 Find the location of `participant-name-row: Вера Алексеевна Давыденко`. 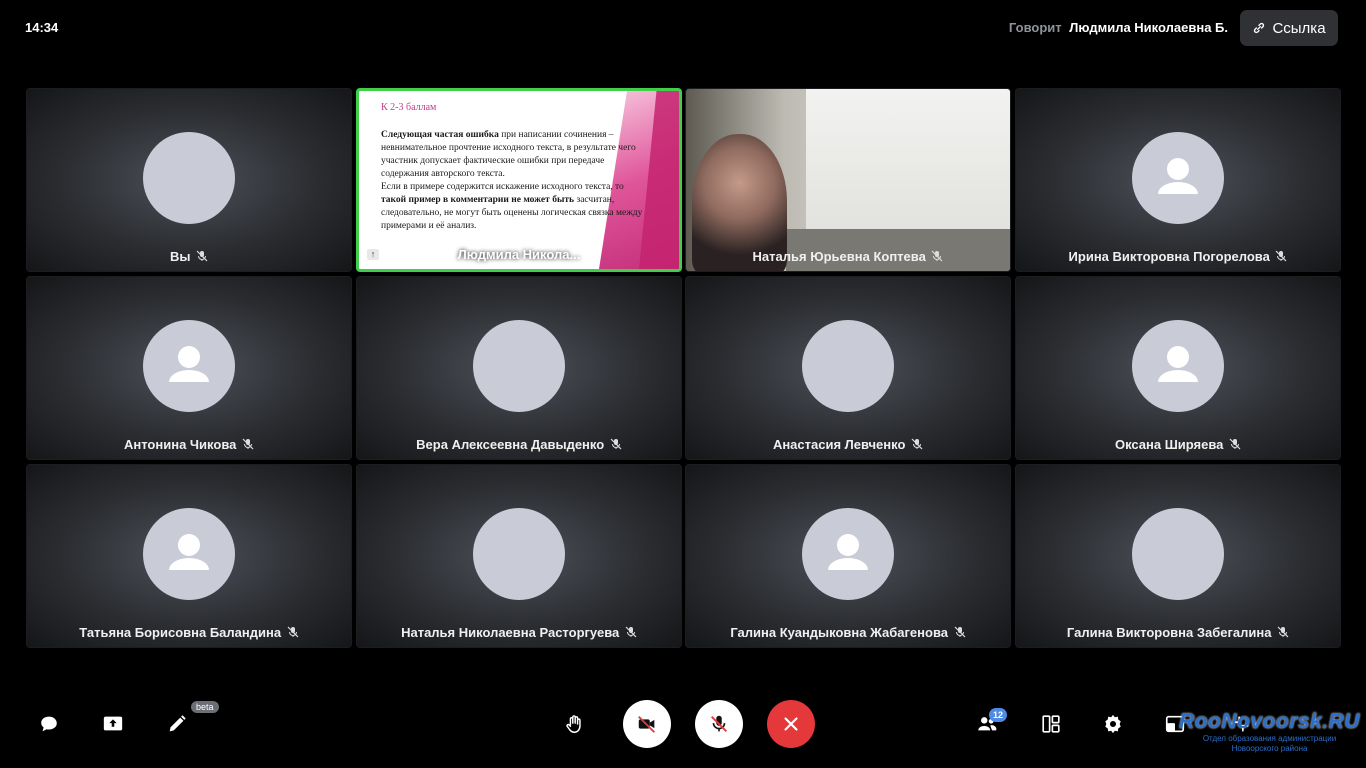

participant-name-row: Вера Алексеевна Давыденко is located at coordinates (519, 444).